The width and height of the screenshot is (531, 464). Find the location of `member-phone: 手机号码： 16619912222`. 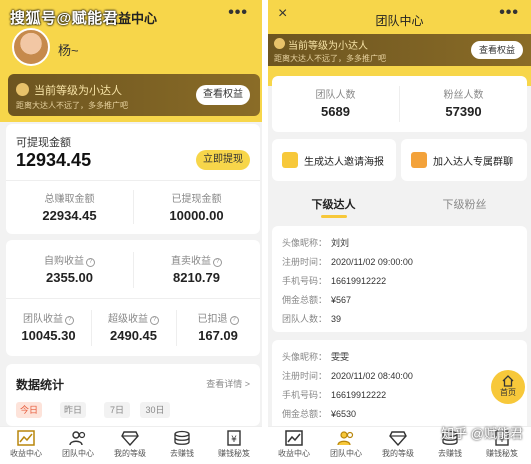

member-phone: 手机号码： 16619912222 is located at coordinates (334, 395).